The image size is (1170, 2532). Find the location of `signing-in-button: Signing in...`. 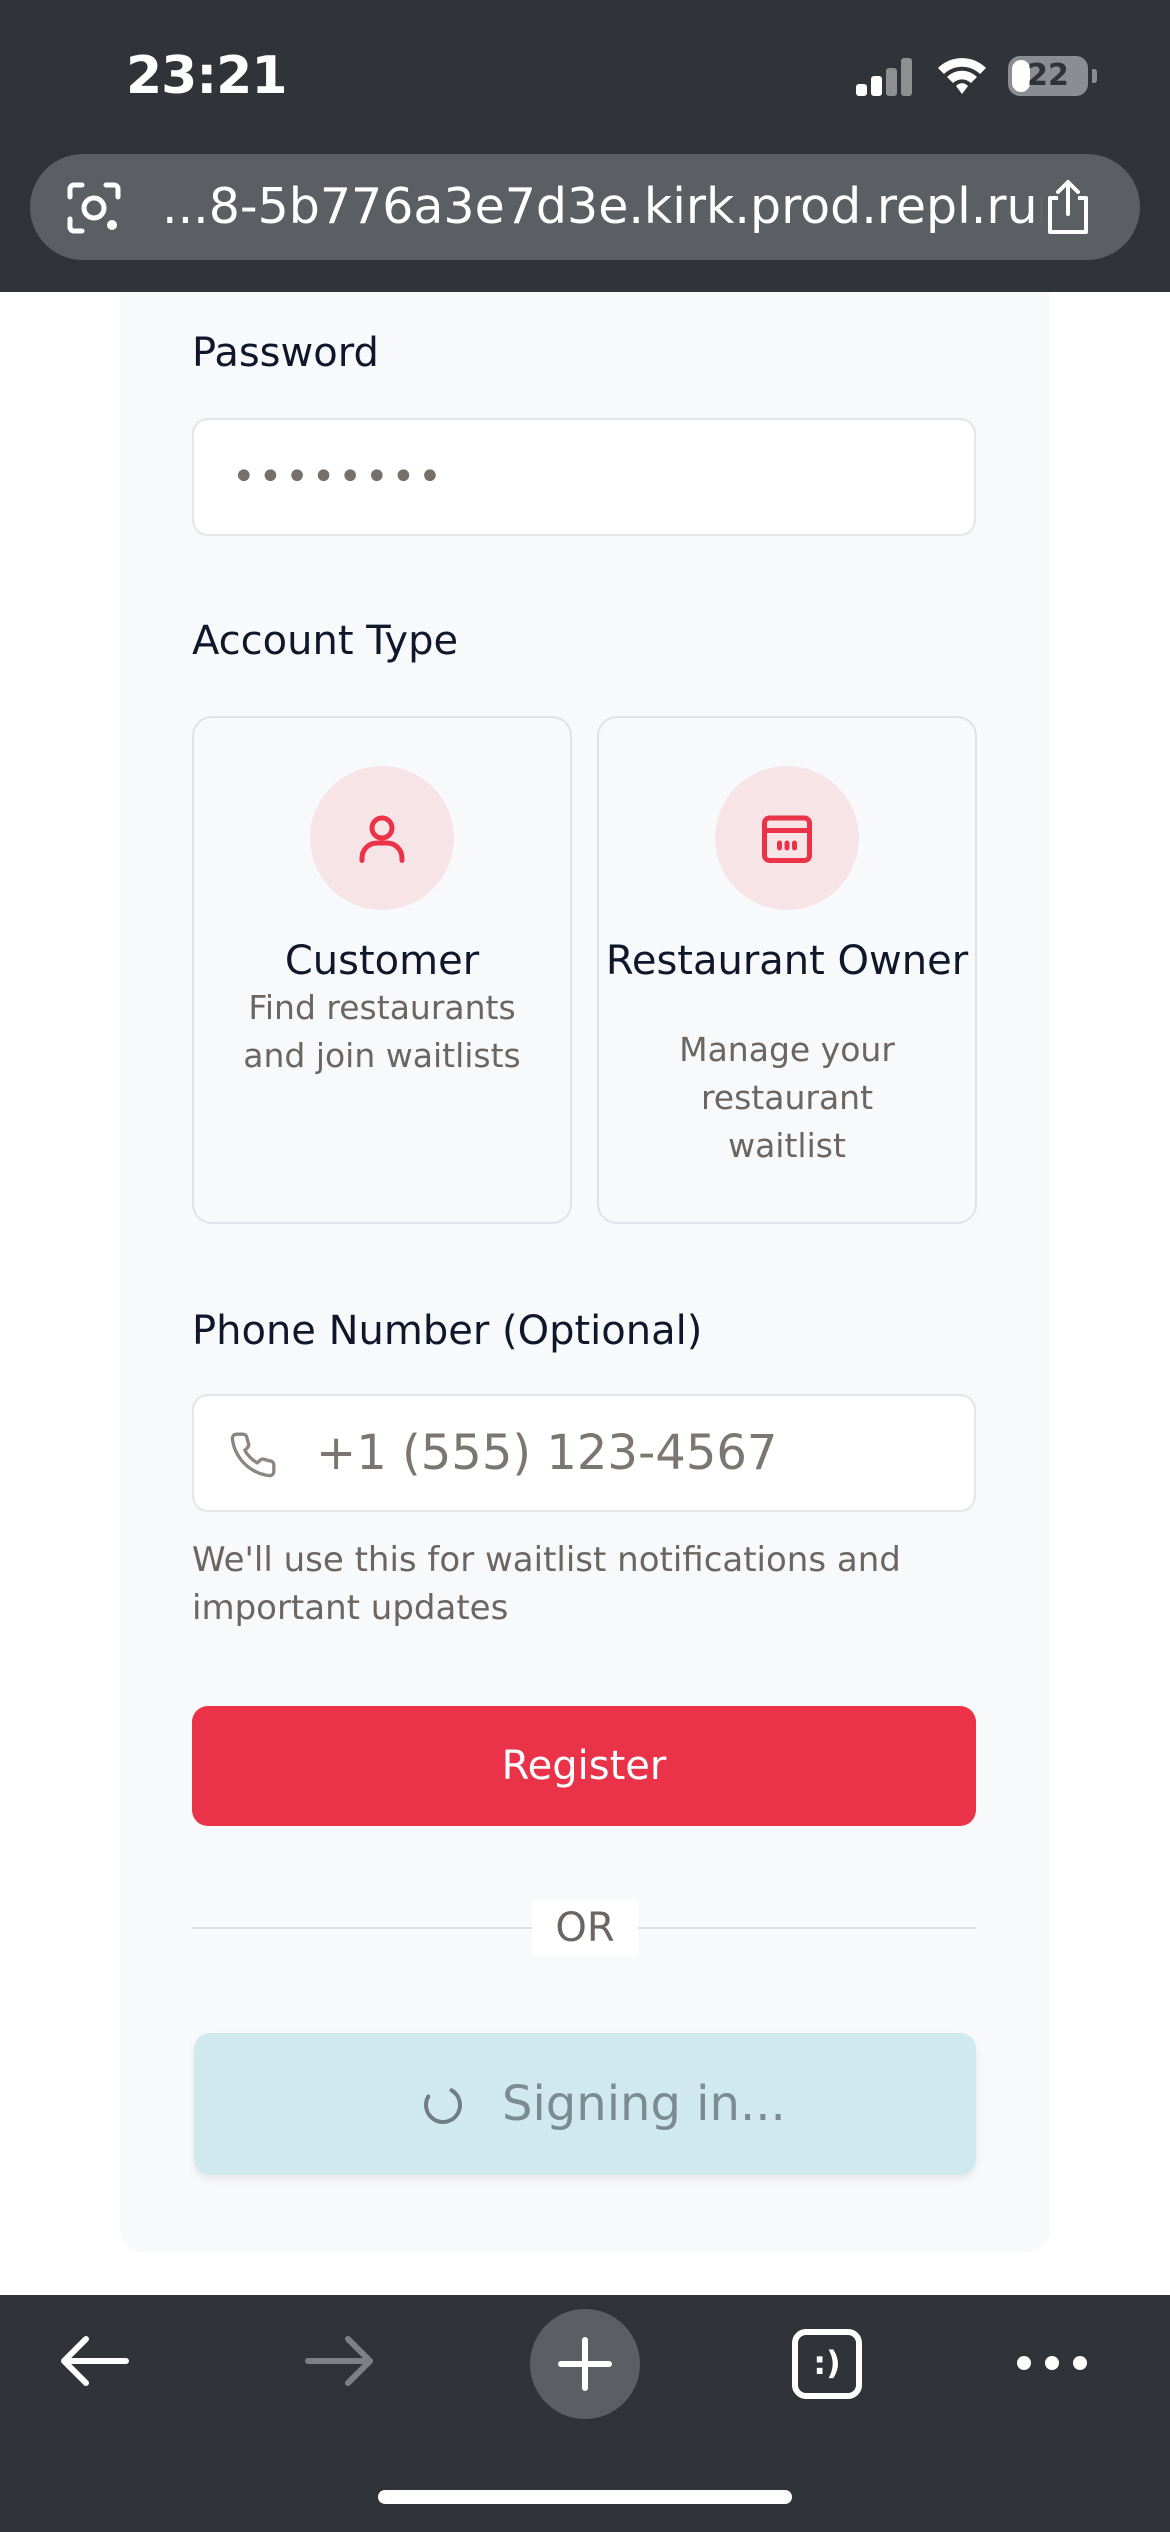

signing-in-button: Signing in... is located at coordinates (585, 2104).